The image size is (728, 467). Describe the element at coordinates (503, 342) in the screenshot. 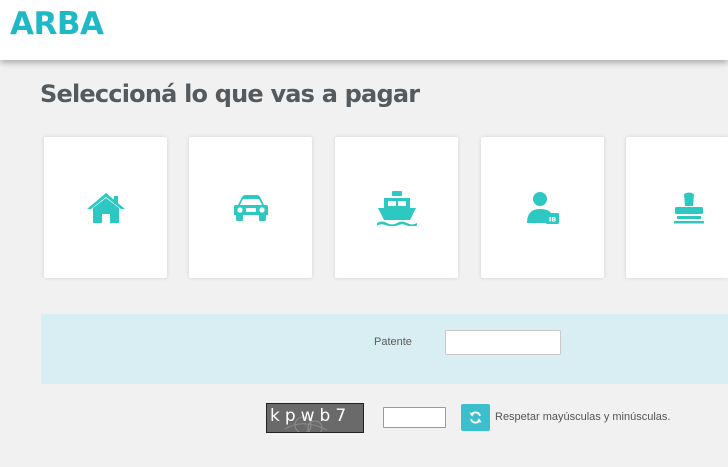

I see `patente-input` at that location.